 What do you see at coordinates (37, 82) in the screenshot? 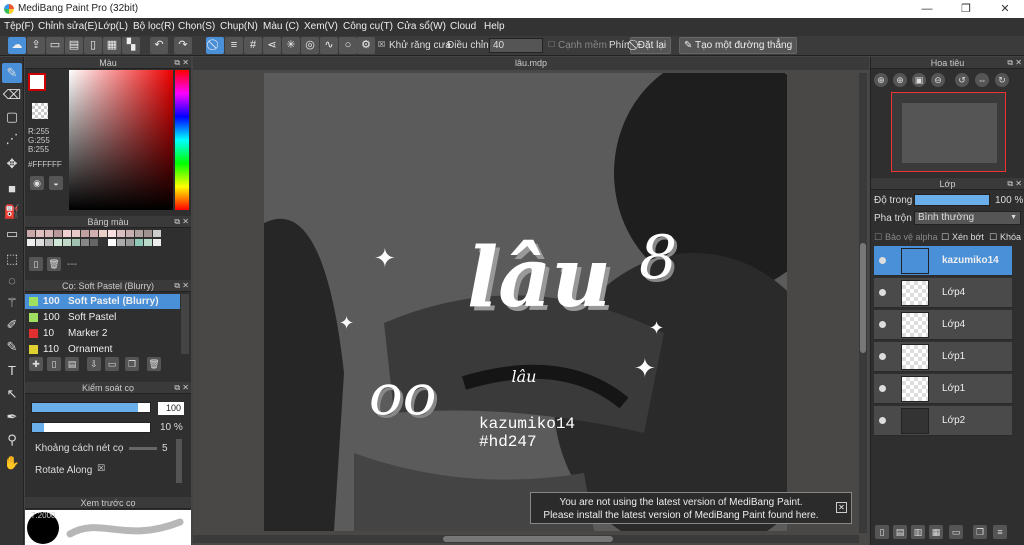
I see `foreground-color-swatch` at bounding box center [37, 82].